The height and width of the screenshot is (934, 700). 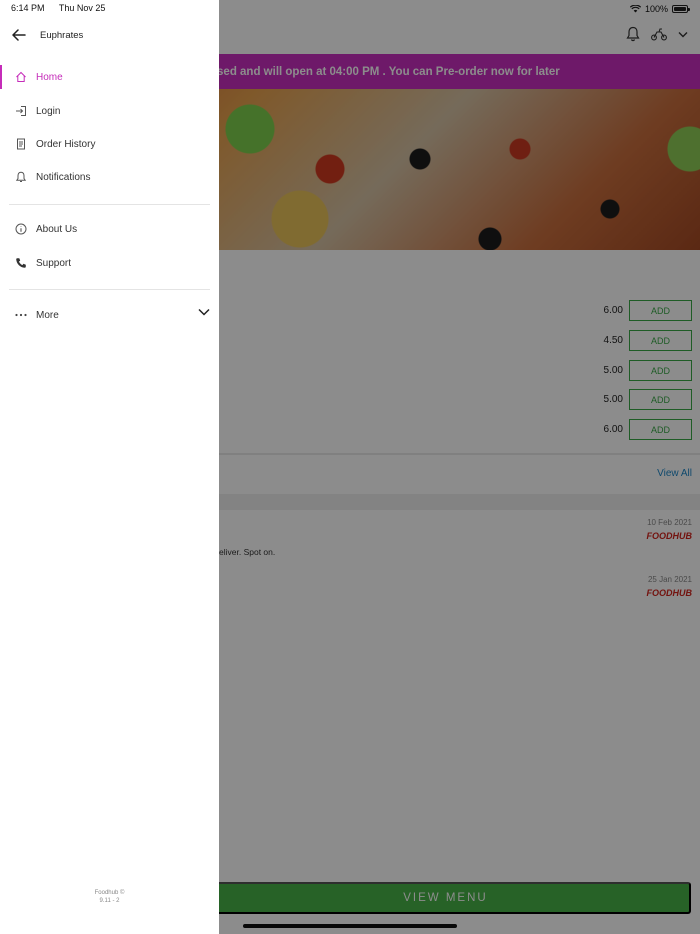 I want to click on nav-label: Order History, so click(x=66, y=144).